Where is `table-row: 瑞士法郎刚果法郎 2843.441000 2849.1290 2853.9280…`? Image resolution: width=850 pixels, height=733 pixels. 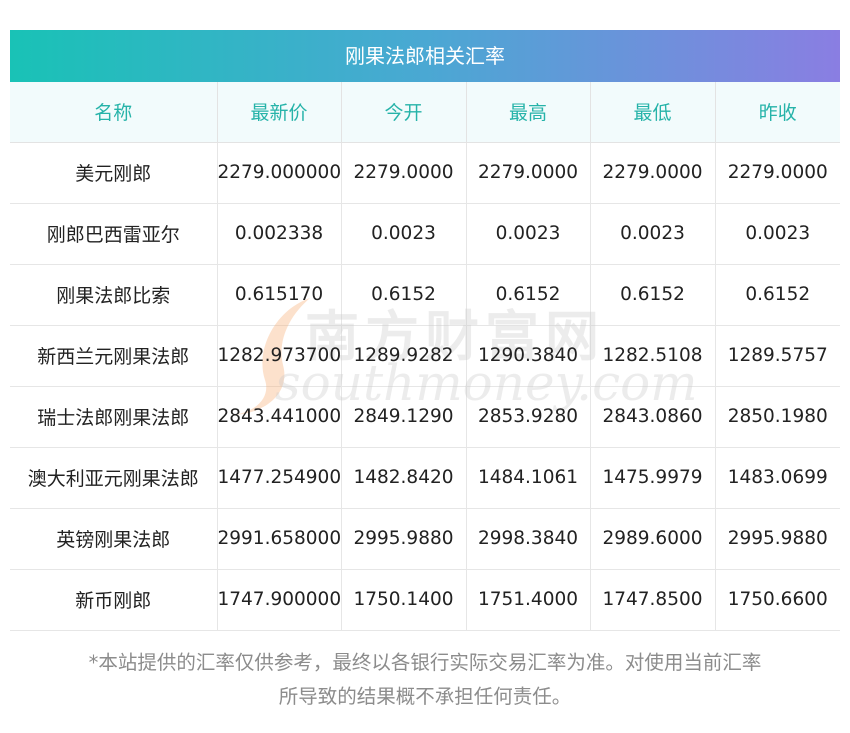 table-row: 瑞士法郎刚果法郎 2843.441000 2849.1290 2853.9280… is located at coordinates (425, 417).